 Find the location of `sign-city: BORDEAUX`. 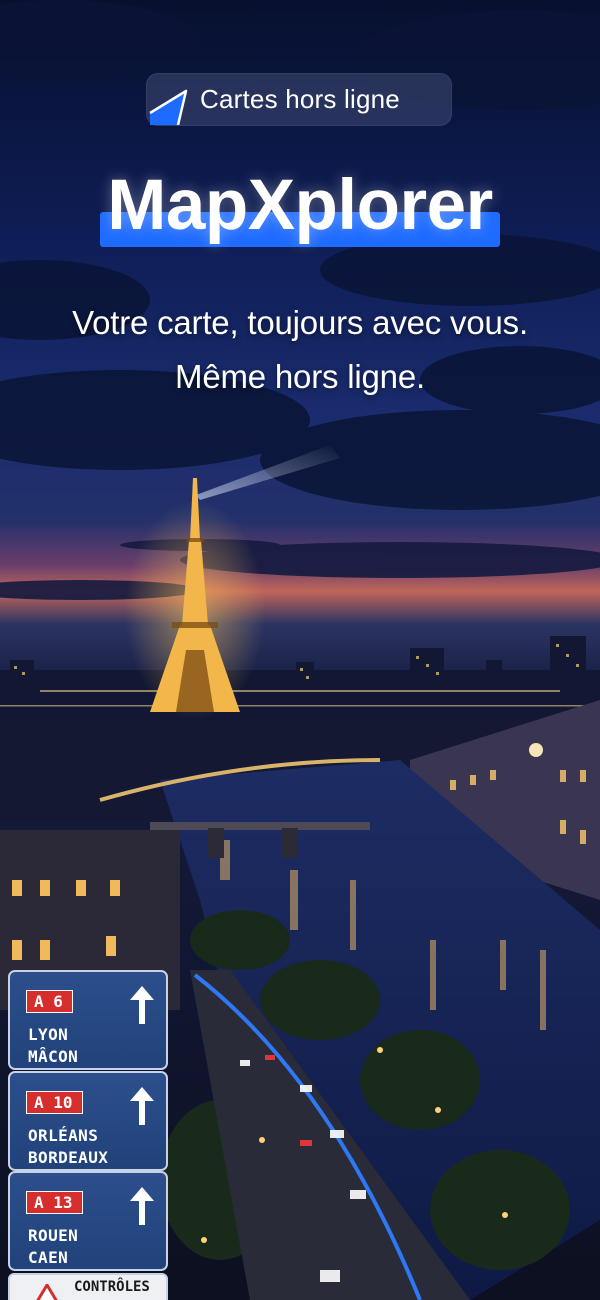

sign-city: BORDEAUX is located at coordinates (68, 1157).